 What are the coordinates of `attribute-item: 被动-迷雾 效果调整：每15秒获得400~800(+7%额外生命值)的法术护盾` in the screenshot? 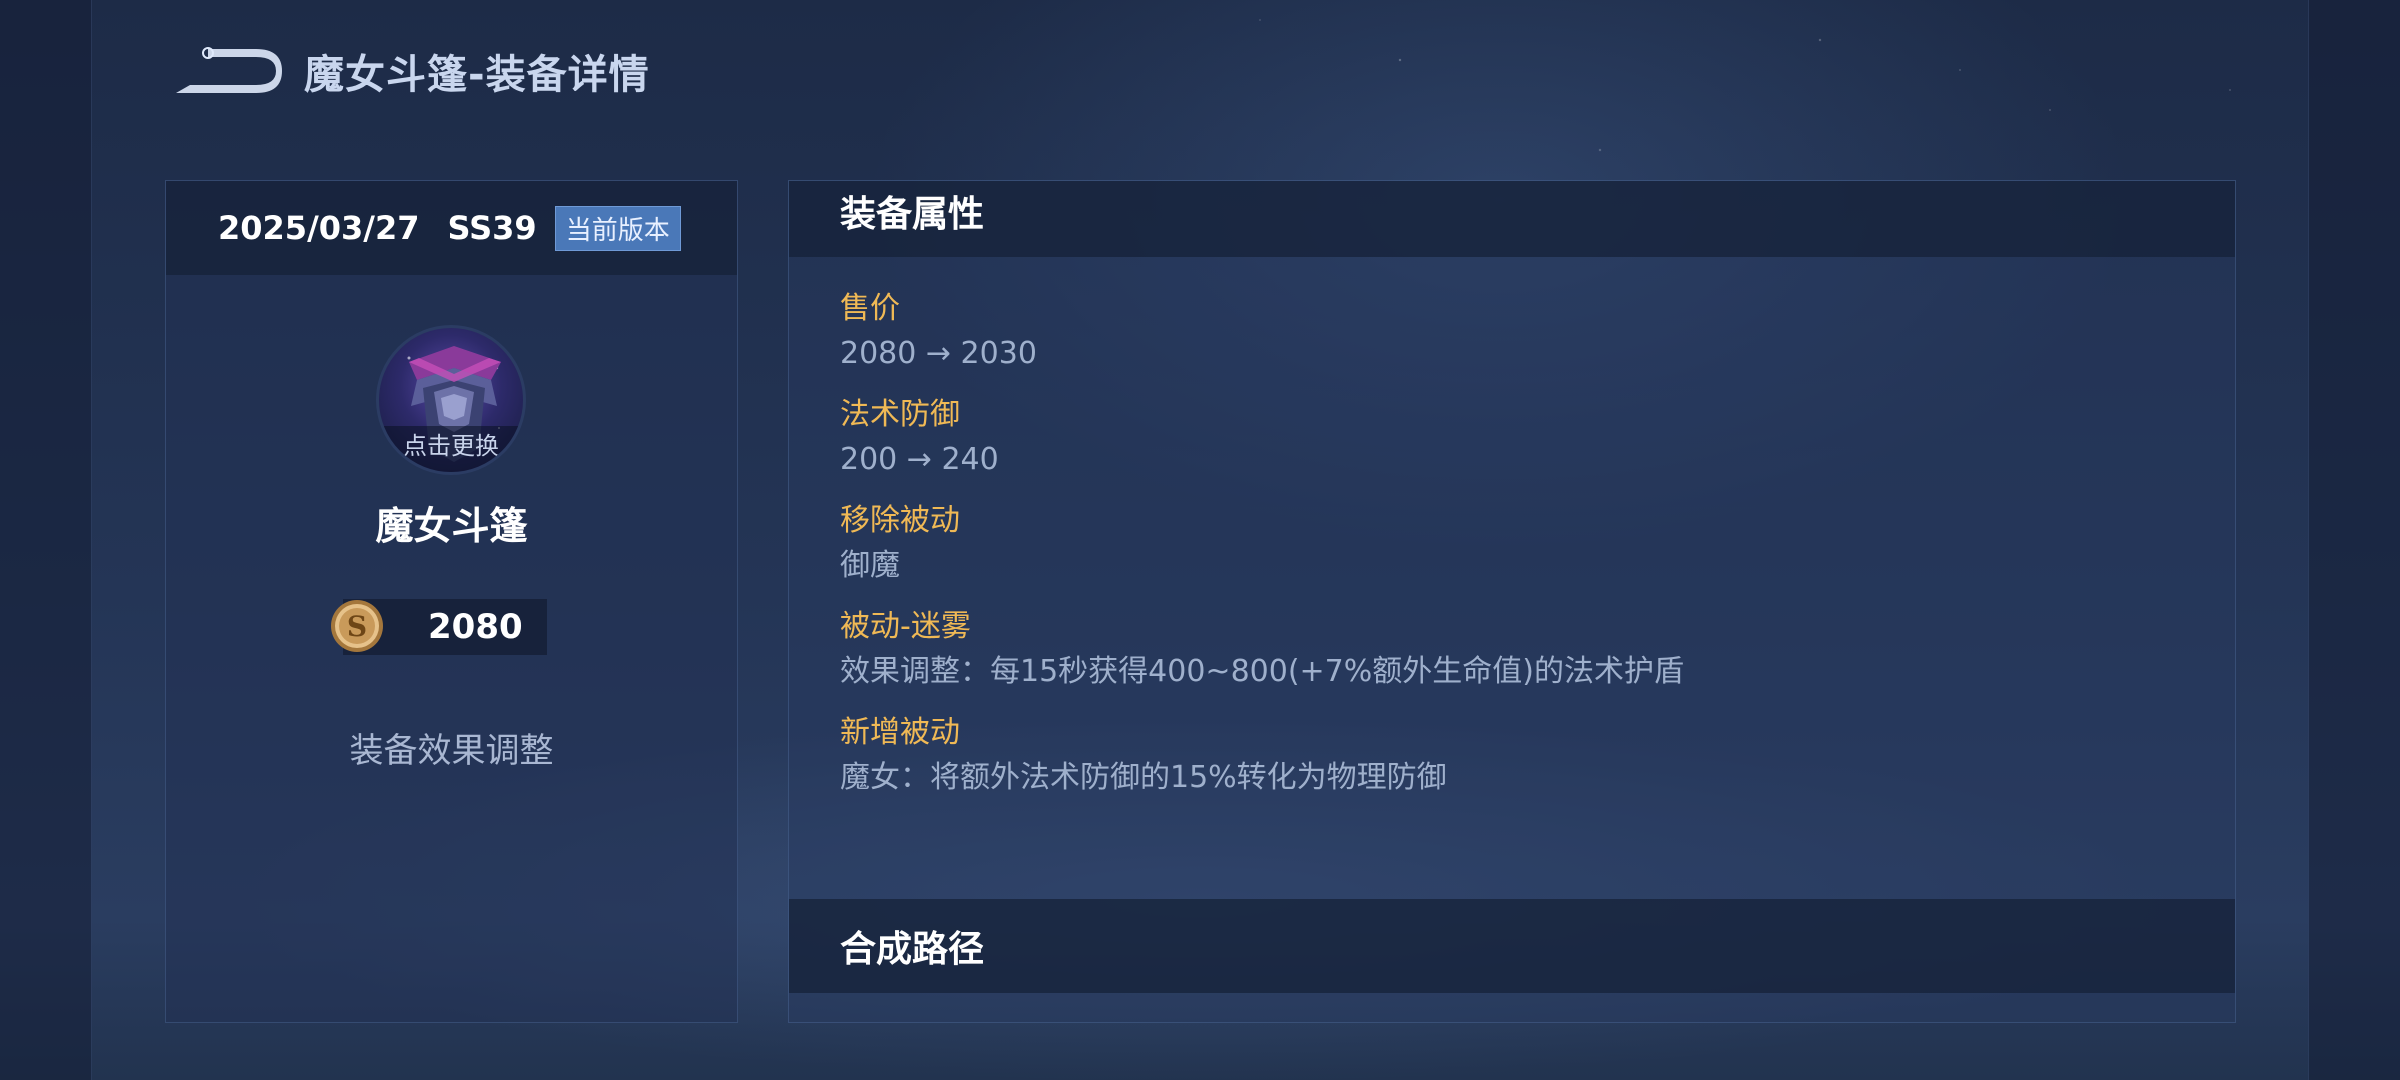 It's located at (1262, 650).